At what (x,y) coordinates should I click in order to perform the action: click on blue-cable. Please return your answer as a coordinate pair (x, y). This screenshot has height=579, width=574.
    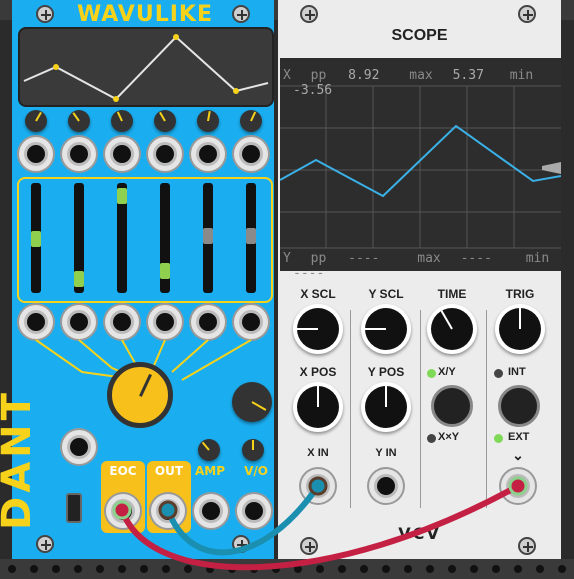
    Looking at the image, I should click on (243, 519).